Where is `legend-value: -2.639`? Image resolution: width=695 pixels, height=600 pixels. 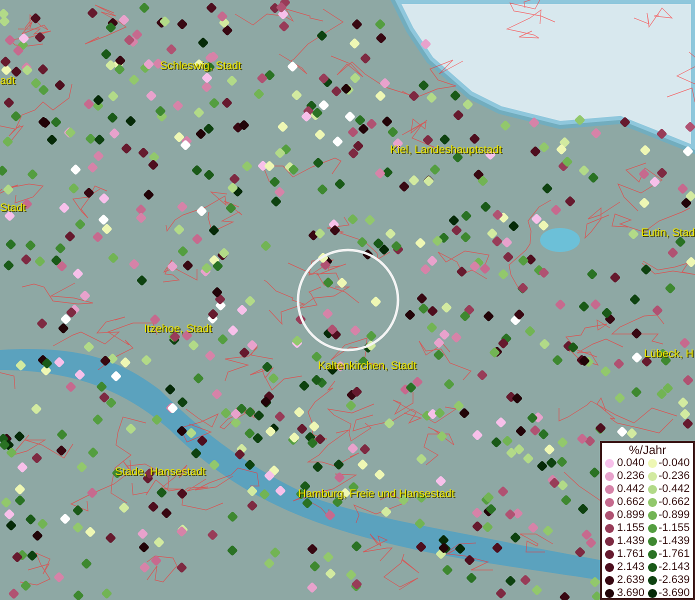 legend-value: -2.639 is located at coordinates (674, 580).